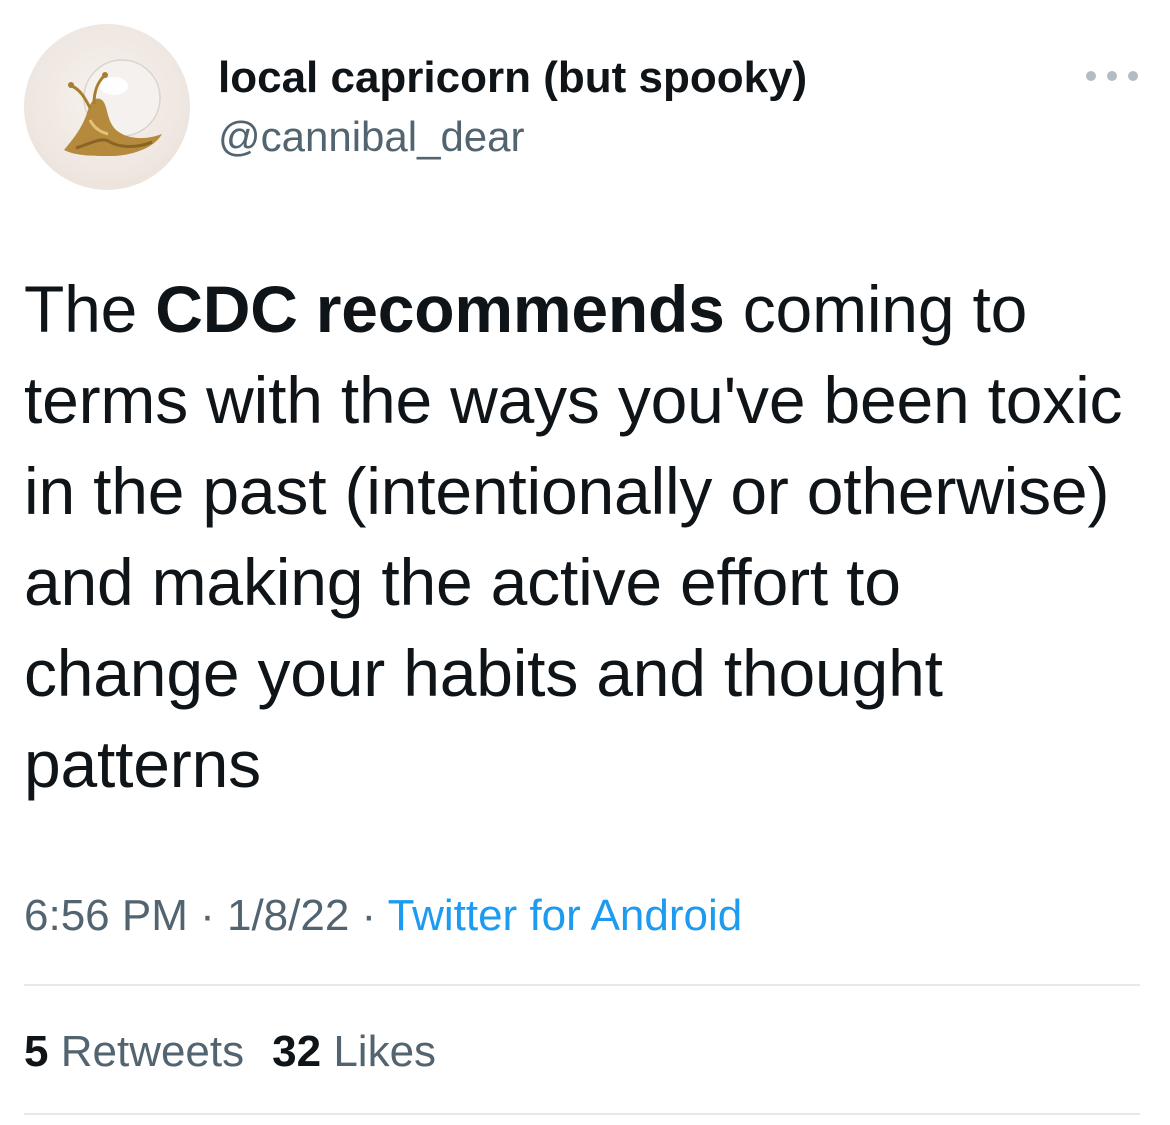 The height and width of the screenshot is (1125, 1170). What do you see at coordinates (440, 309) in the screenshot?
I see `tweet-text-bold: CDC recommends` at bounding box center [440, 309].